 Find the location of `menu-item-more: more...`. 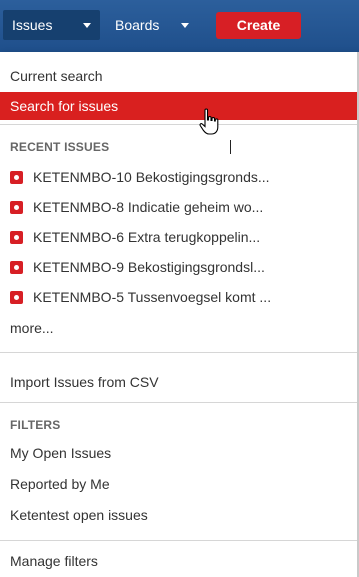

menu-item-more: more... is located at coordinates (182, 328).